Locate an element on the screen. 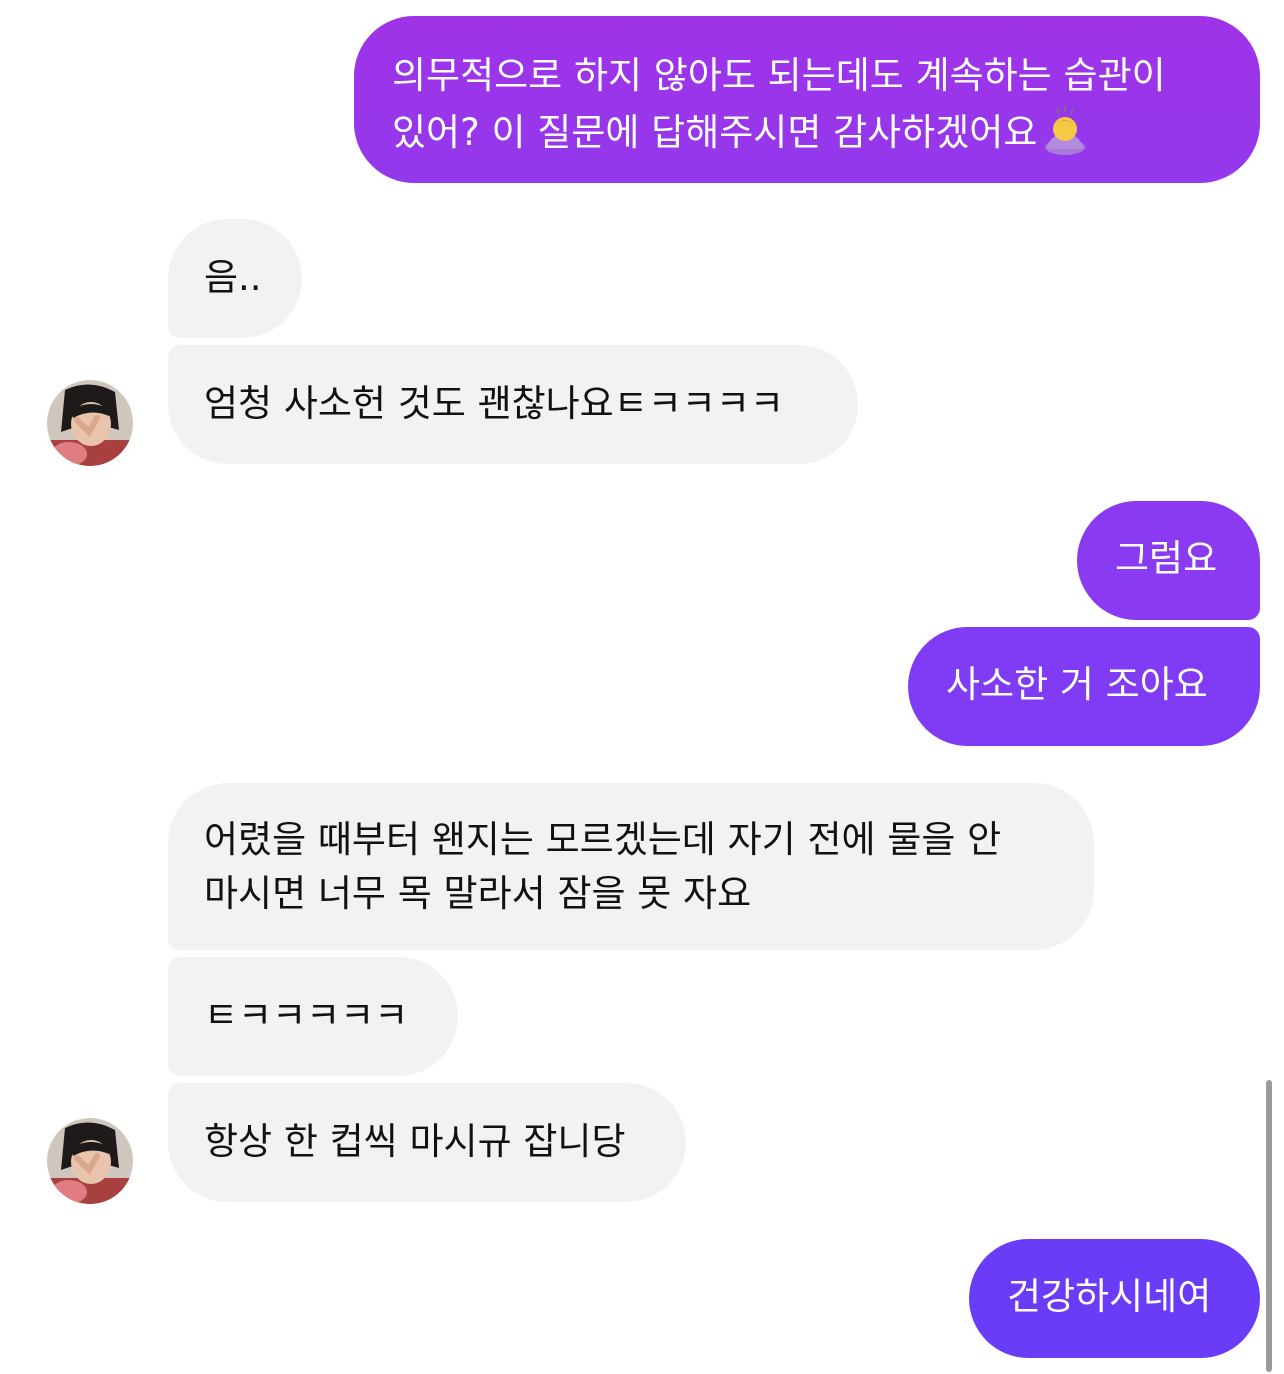 The height and width of the screenshot is (1374, 1284). message-text-line: 마시면 너무 목 말라서 잠을 못 자요 is located at coordinates (478, 893).